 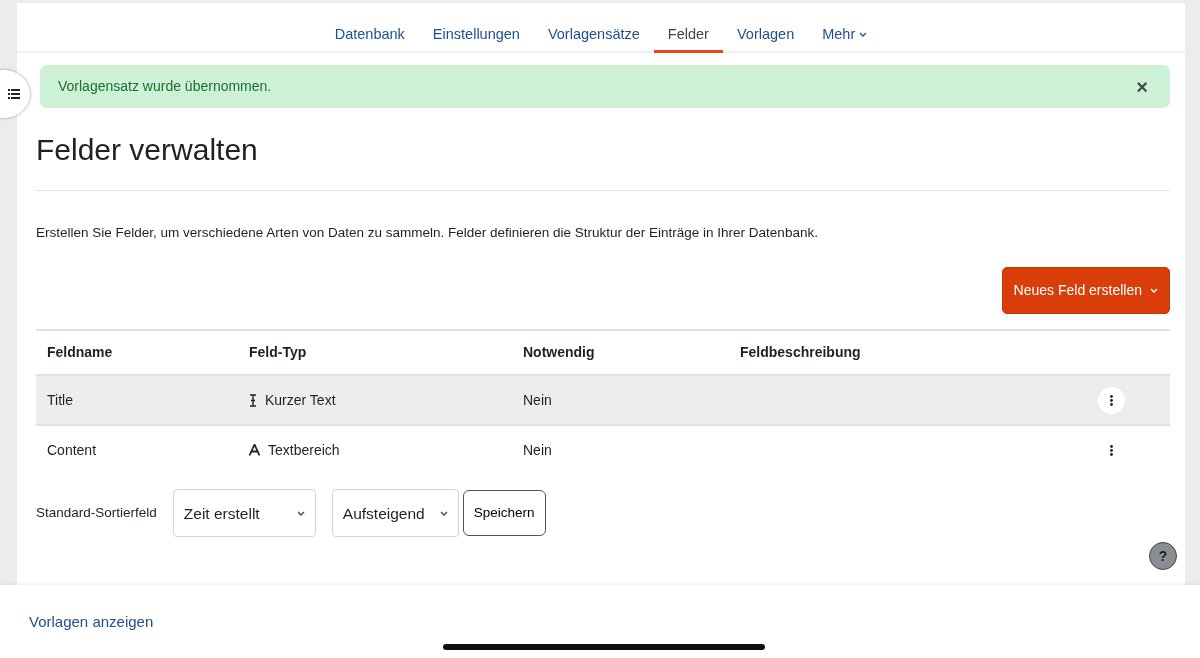 What do you see at coordinates (72, 450) in the screenshot?
I see `table-cell-text: Content` at bounding box center [72, 450].